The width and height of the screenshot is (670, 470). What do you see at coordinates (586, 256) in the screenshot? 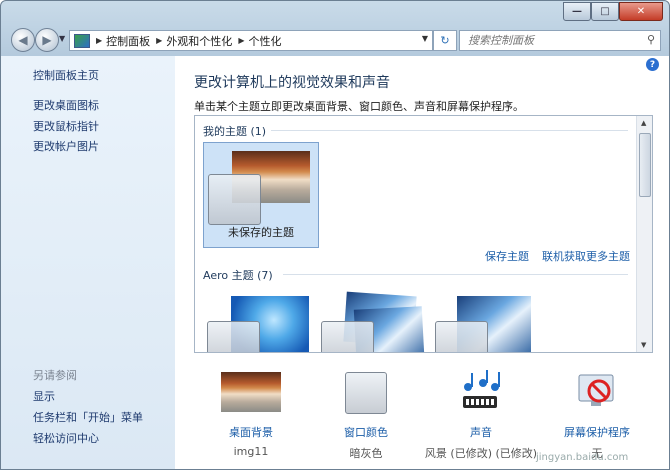
I see `get-more-themes-link: 联机获取更多主题` at bounding box center [586, 256].